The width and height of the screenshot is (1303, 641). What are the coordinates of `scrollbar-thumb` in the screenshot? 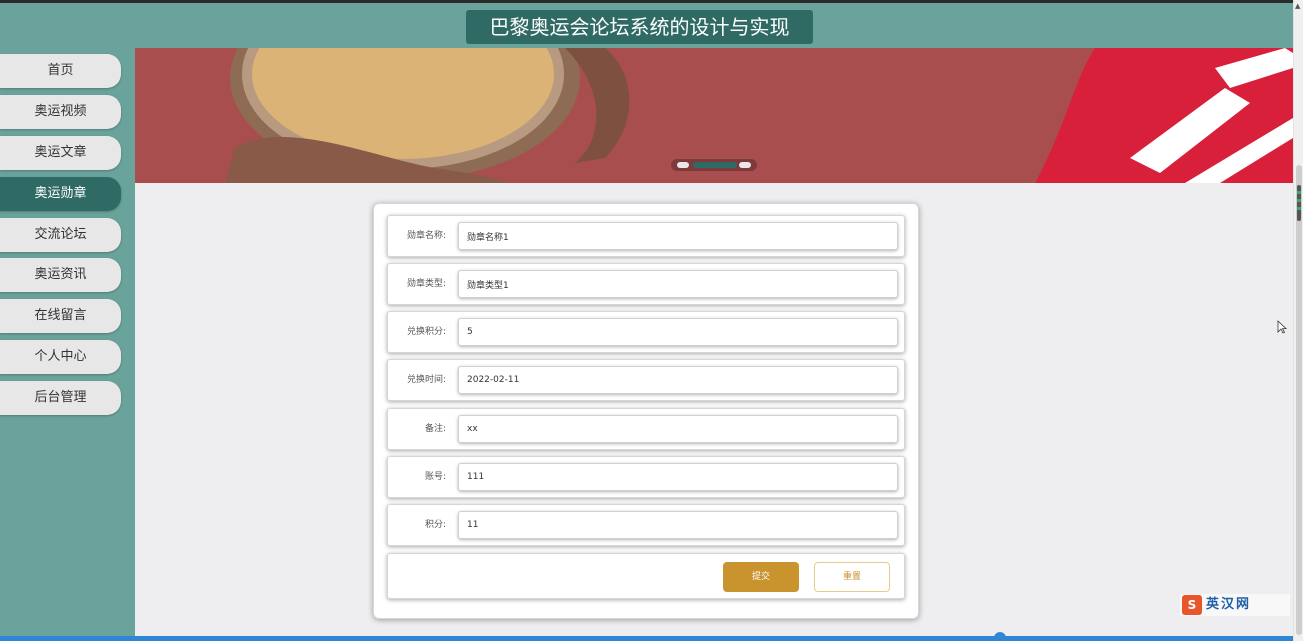 It's located at (1299, 400).